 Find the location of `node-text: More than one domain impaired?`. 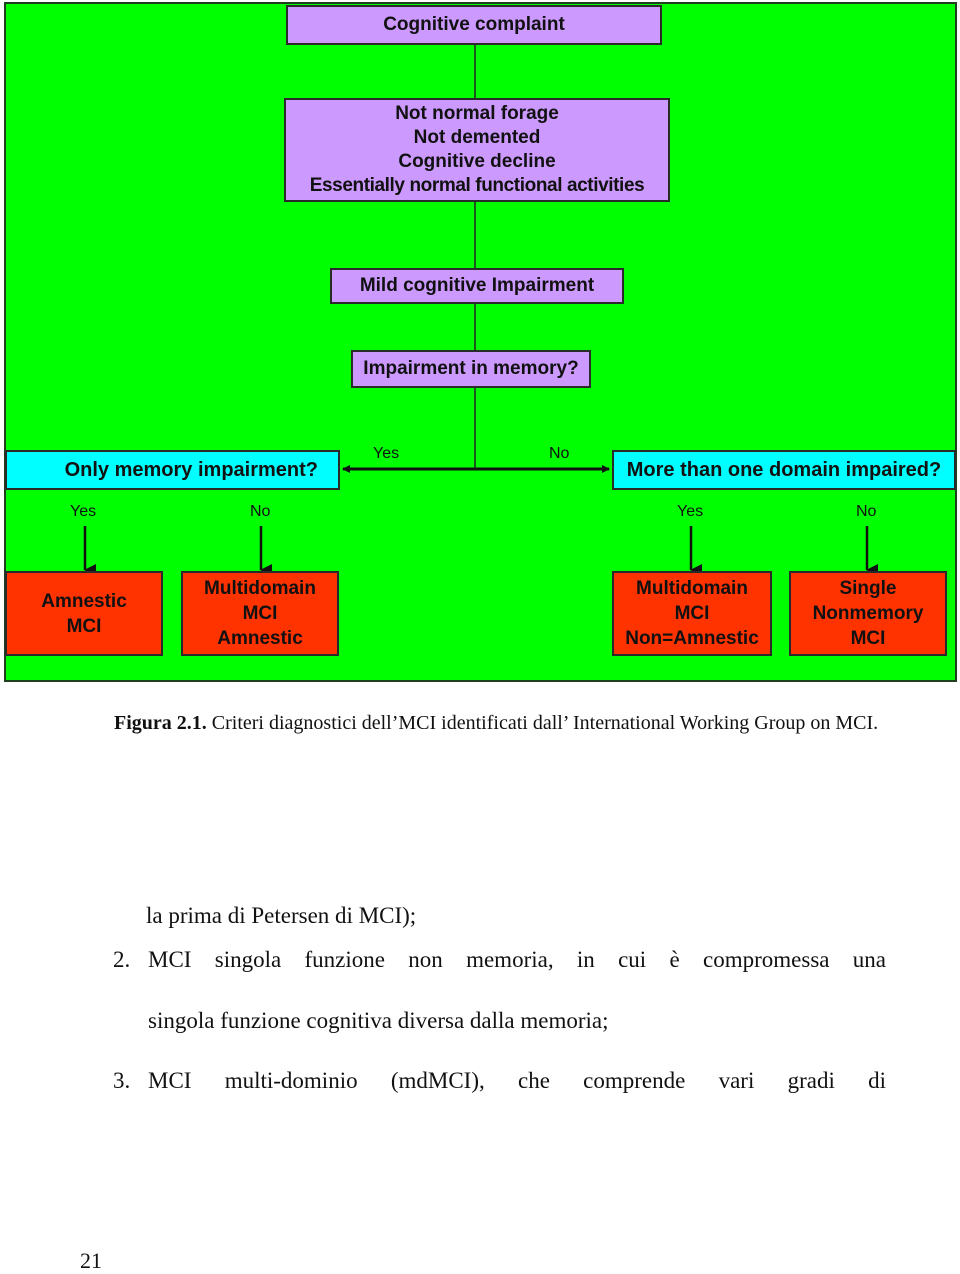

node-text: More than one domain impaired? is located at coordinates (784, 469).